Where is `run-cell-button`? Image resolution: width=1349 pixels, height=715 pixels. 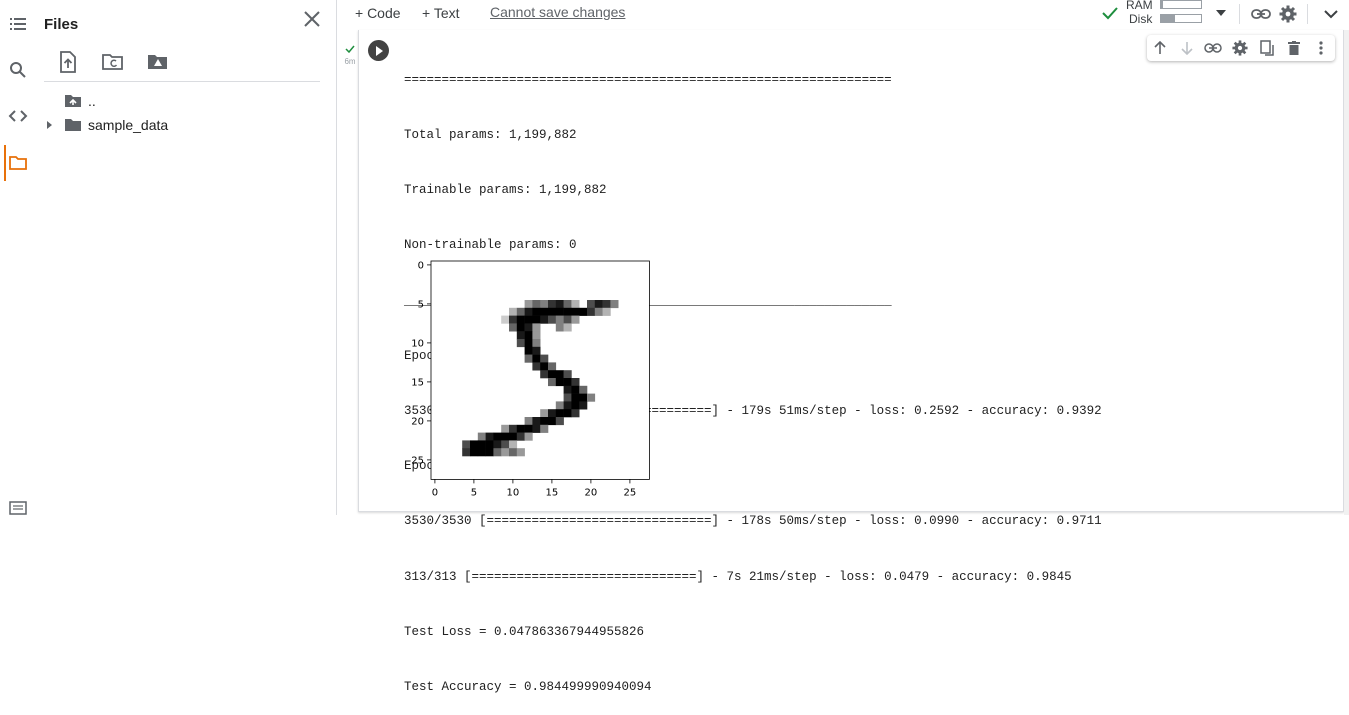 run-cell-button is located at coordinates (378, 50).